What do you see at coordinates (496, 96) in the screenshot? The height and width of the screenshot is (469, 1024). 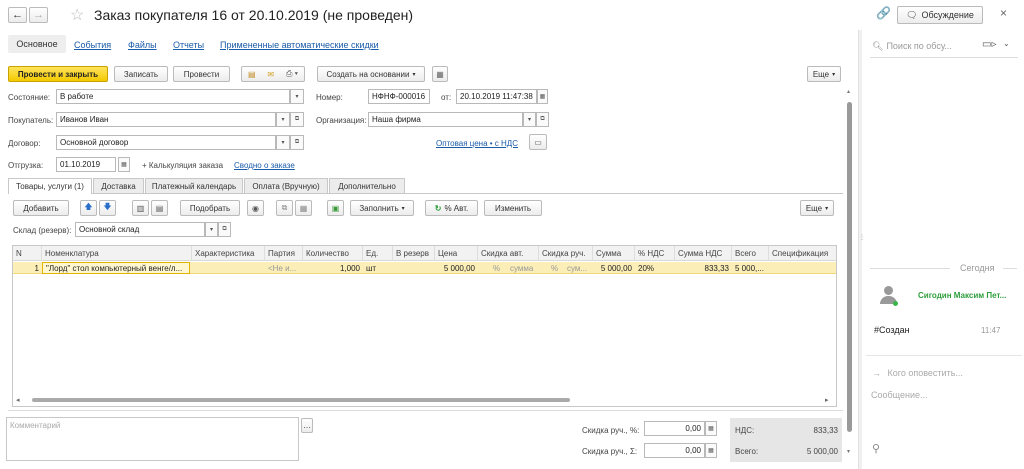 I see `date-field: 20.10.2019 11:47:38` at bounding box center [496, 96].